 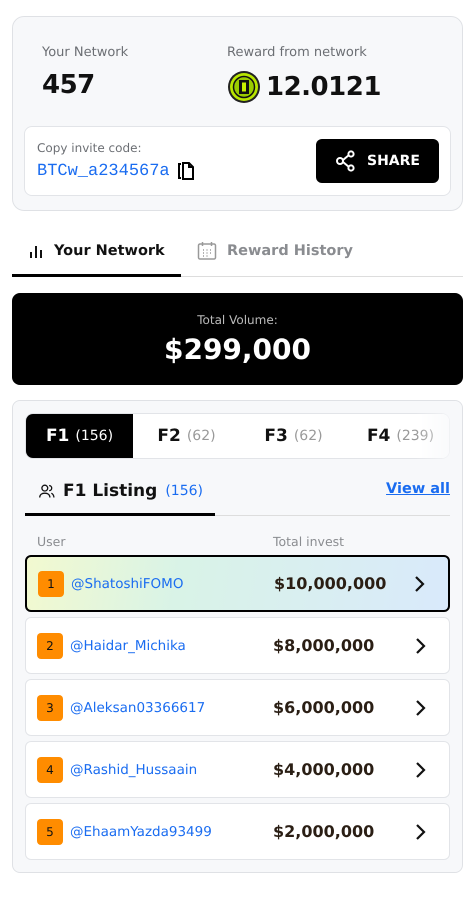 I want to click on coin-icon, so click(x=244, y=87).